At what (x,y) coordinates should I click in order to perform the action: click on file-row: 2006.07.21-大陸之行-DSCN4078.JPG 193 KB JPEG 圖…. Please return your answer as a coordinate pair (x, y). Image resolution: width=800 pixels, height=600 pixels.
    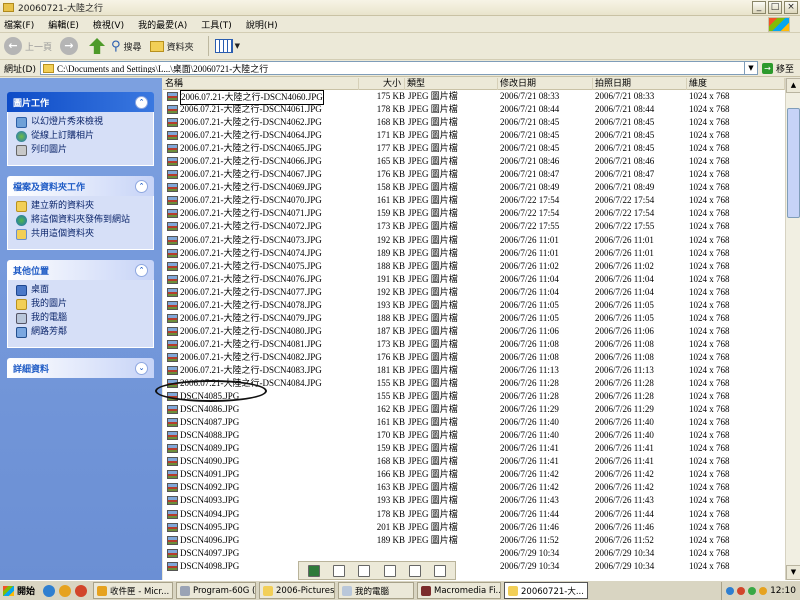
    Looking at the image, I should click on (474, 305).